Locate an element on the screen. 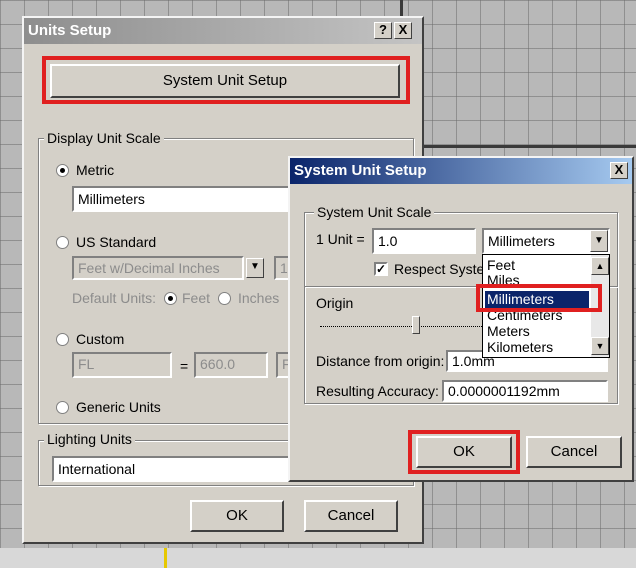 Image resolution: width=636 pixels, height=568 pixels. units-setup-title: Units Setup is located at coordinates (70, 30).